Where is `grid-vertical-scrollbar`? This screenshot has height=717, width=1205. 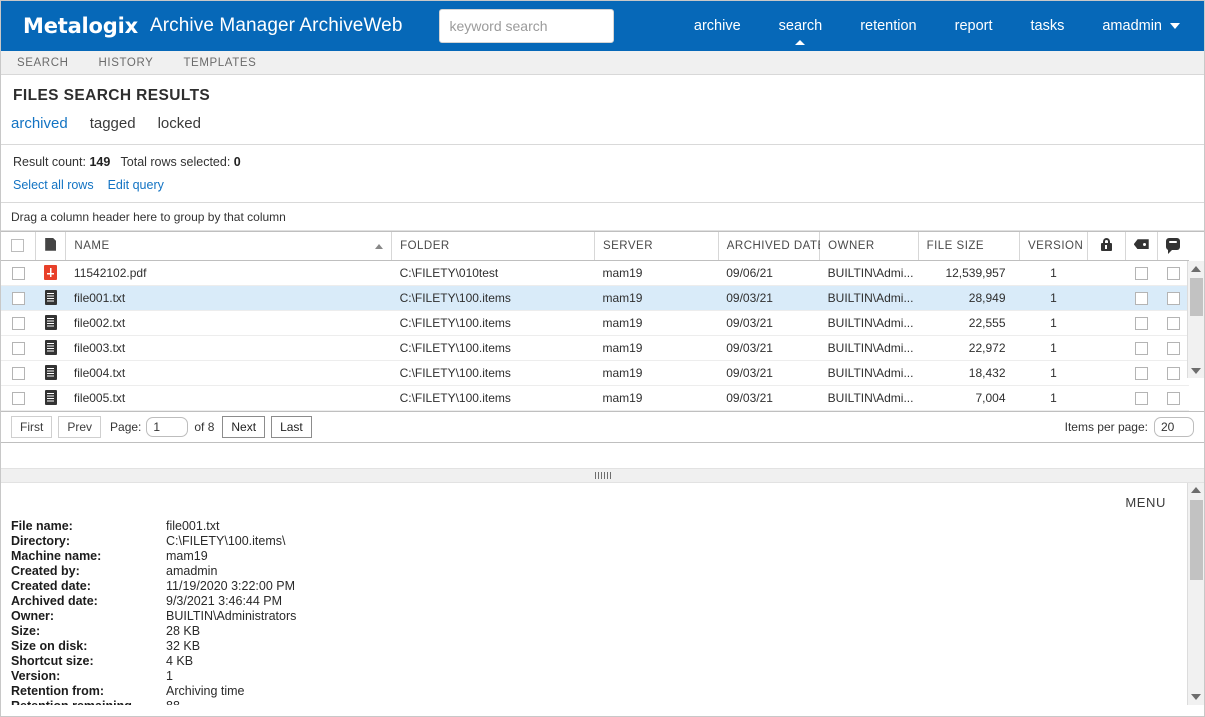
grid-vertical-scrollbar is located at coordinates (1195, 319).